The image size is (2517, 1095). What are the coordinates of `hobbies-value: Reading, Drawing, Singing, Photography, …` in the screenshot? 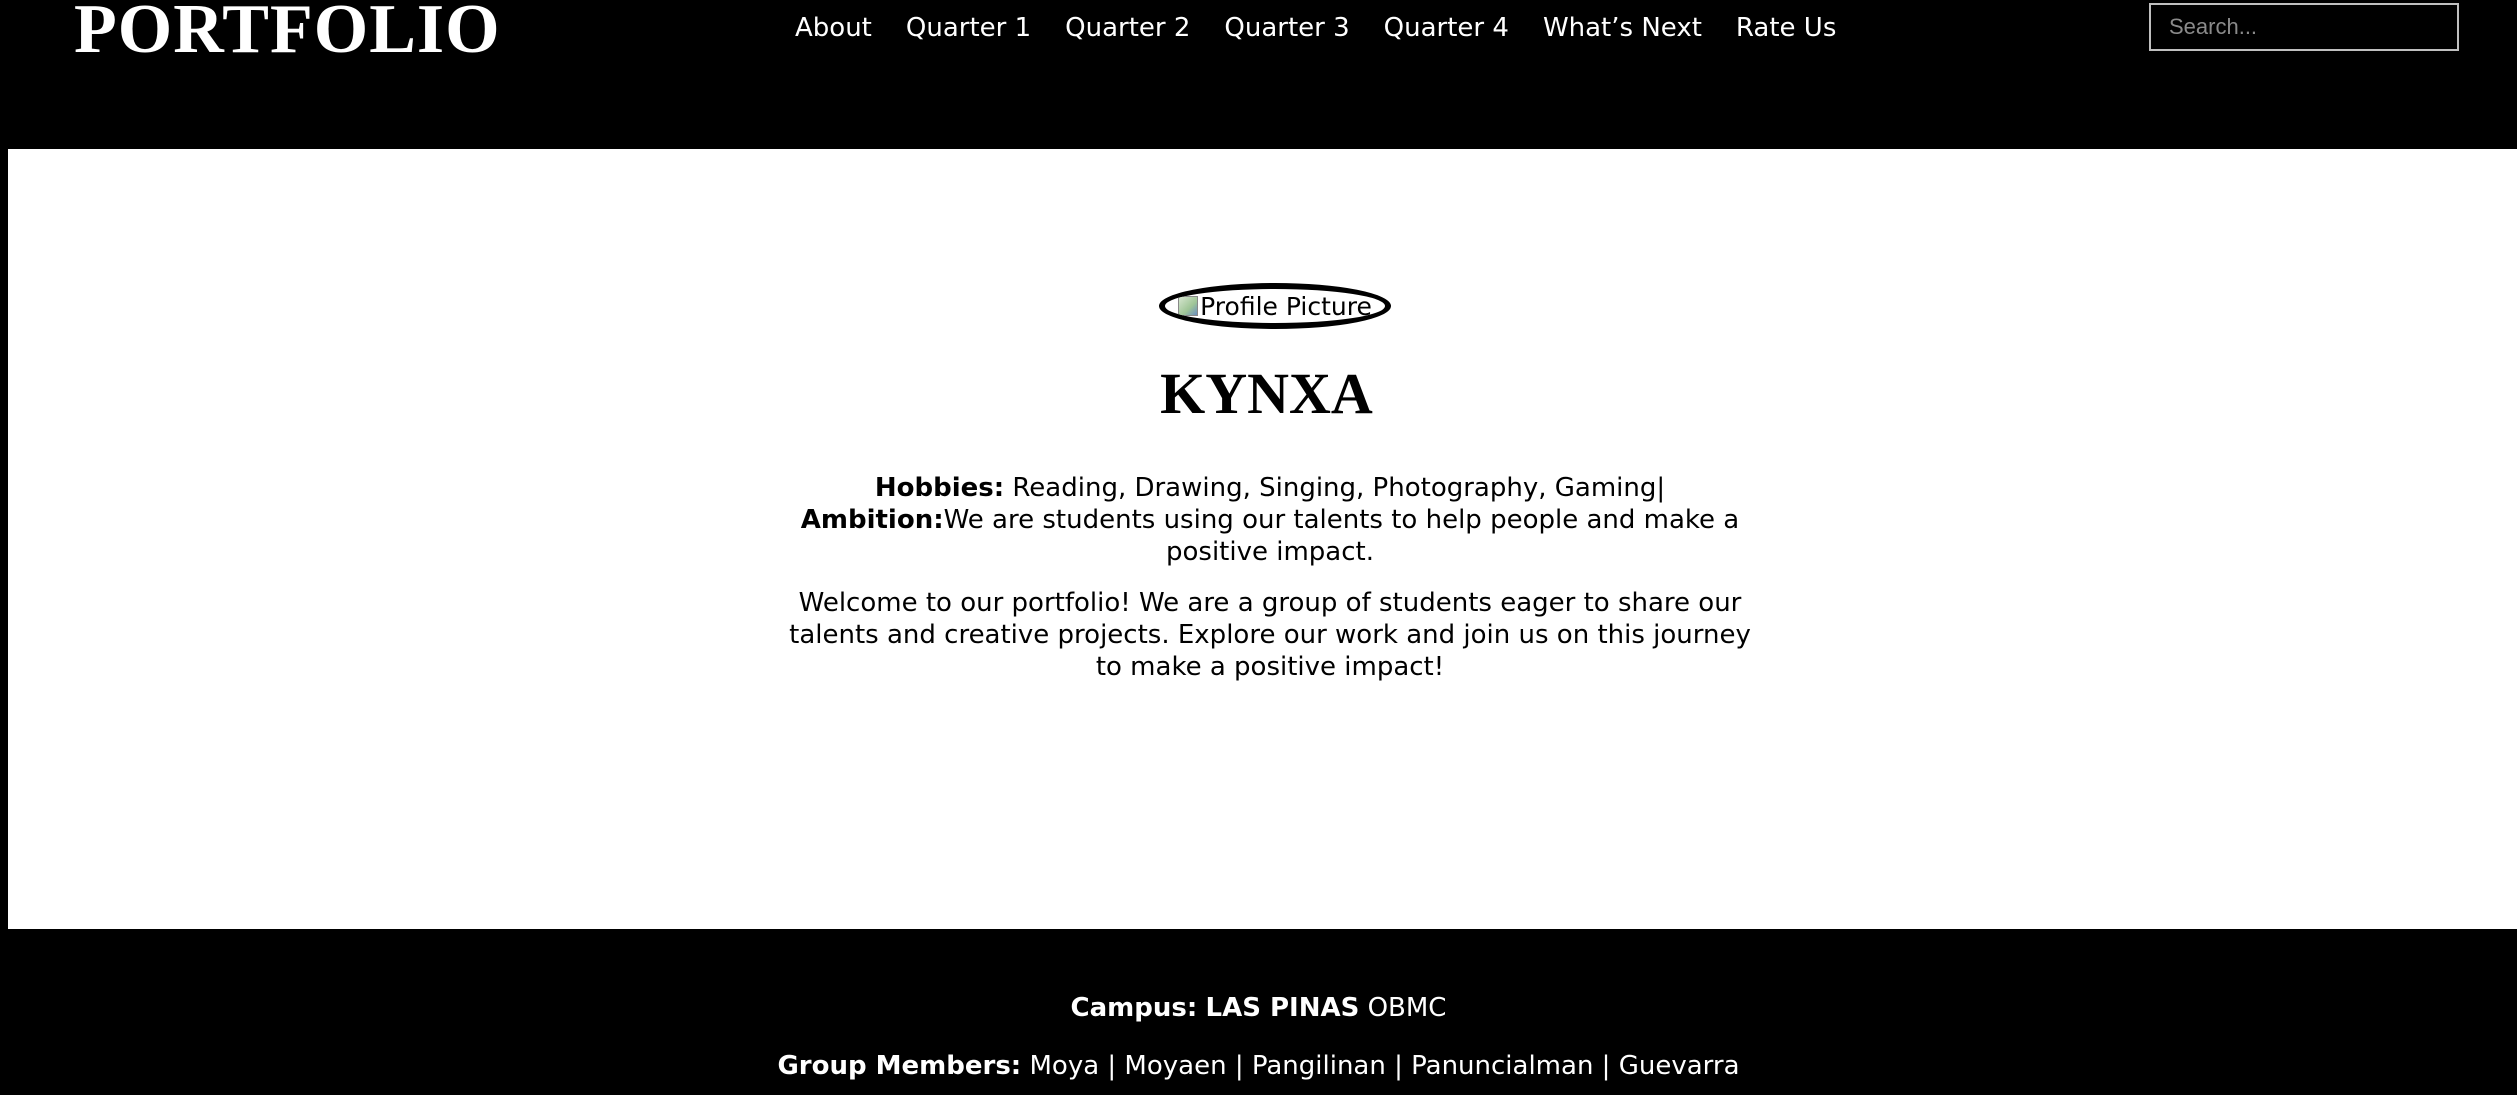 It's located at (1335, 488).